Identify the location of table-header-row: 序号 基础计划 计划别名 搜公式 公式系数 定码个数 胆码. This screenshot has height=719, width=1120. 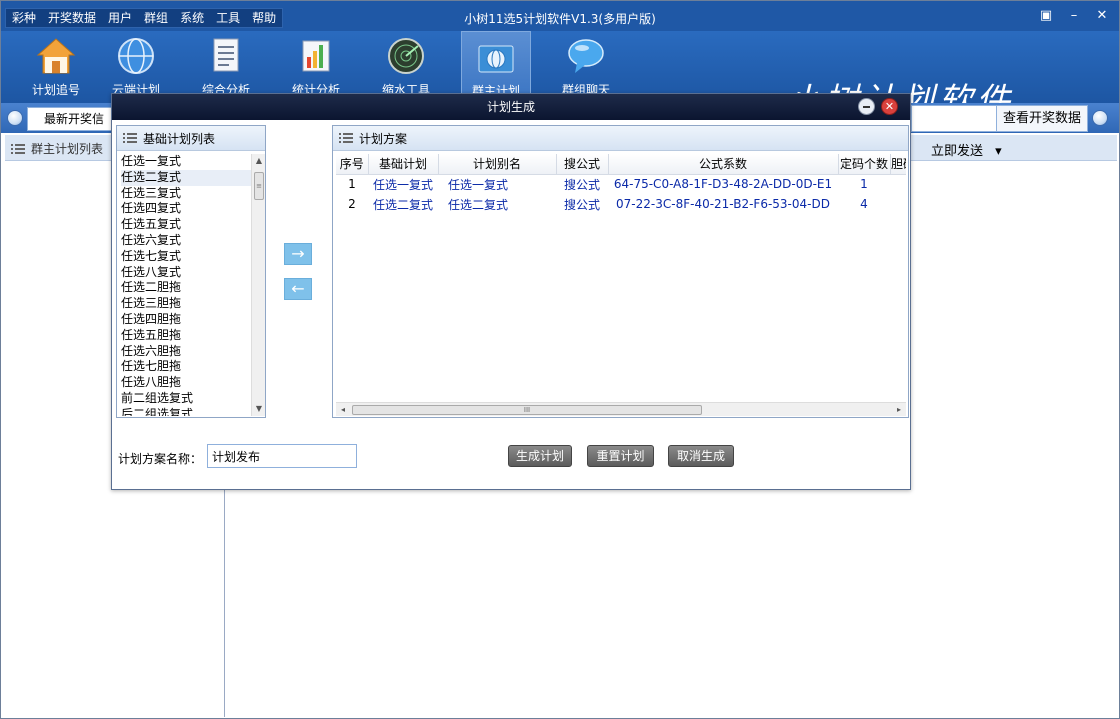
(621, 164).